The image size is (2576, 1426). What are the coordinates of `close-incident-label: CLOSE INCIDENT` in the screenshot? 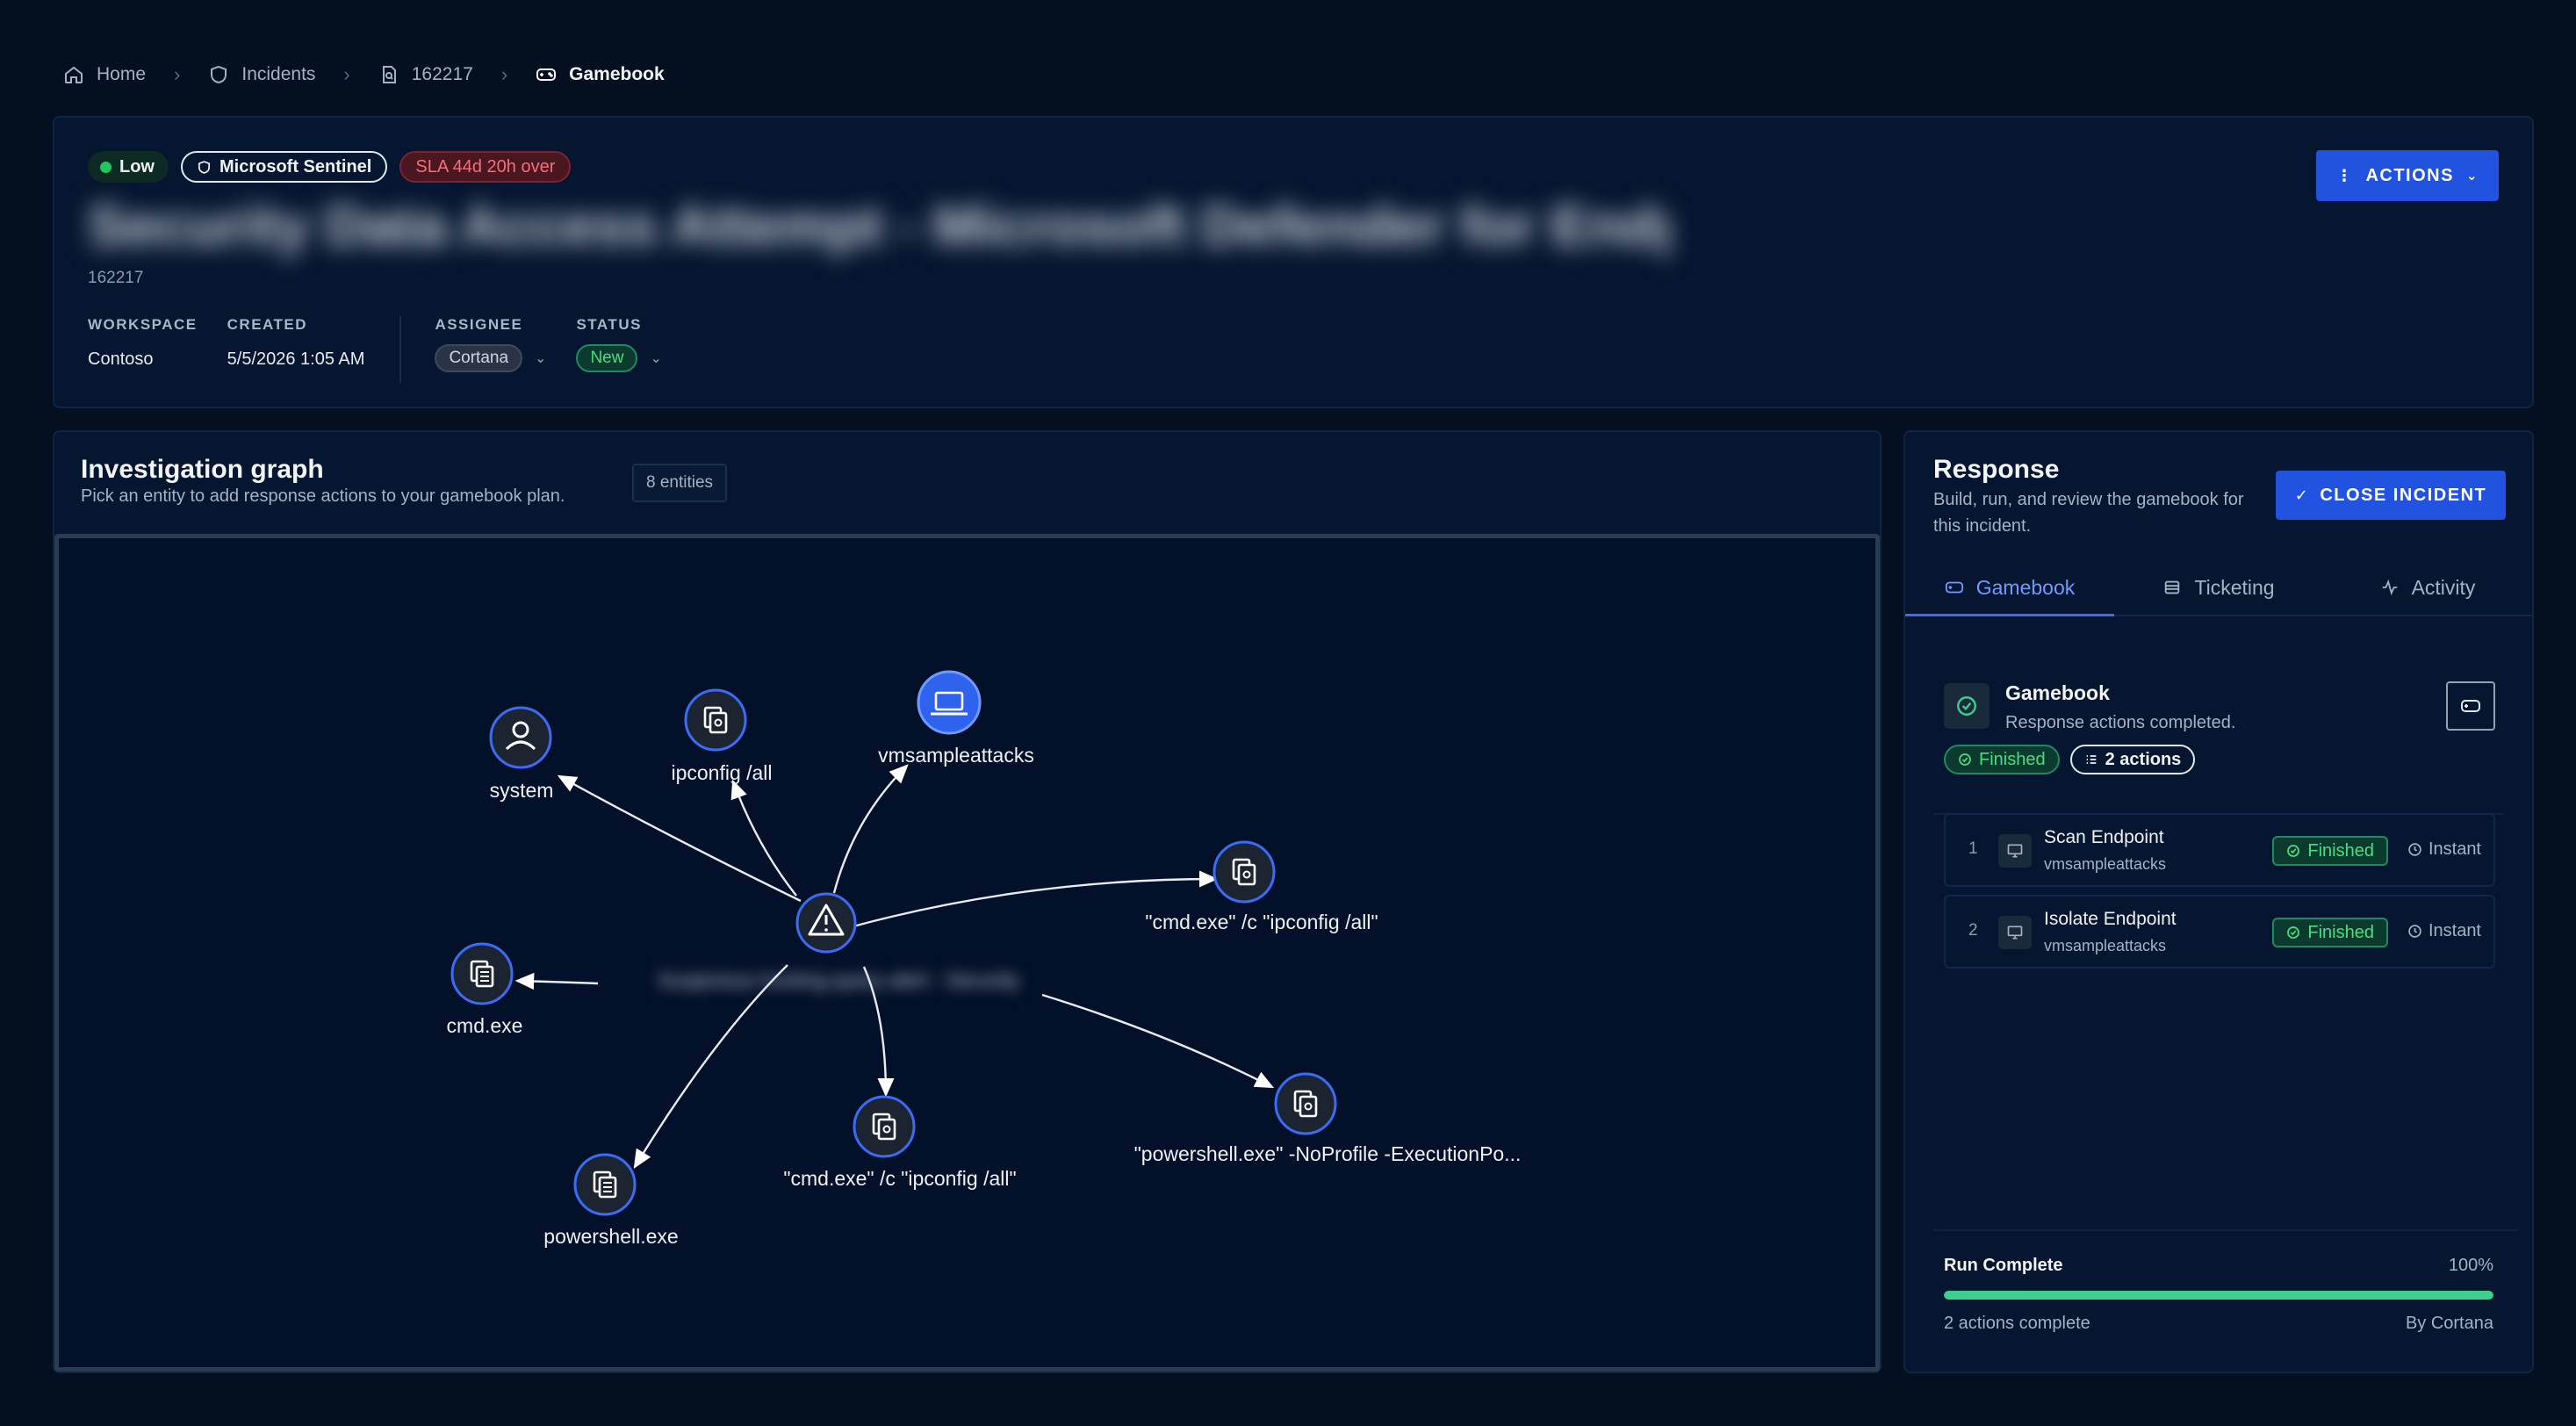 It's located at (2403, 495).